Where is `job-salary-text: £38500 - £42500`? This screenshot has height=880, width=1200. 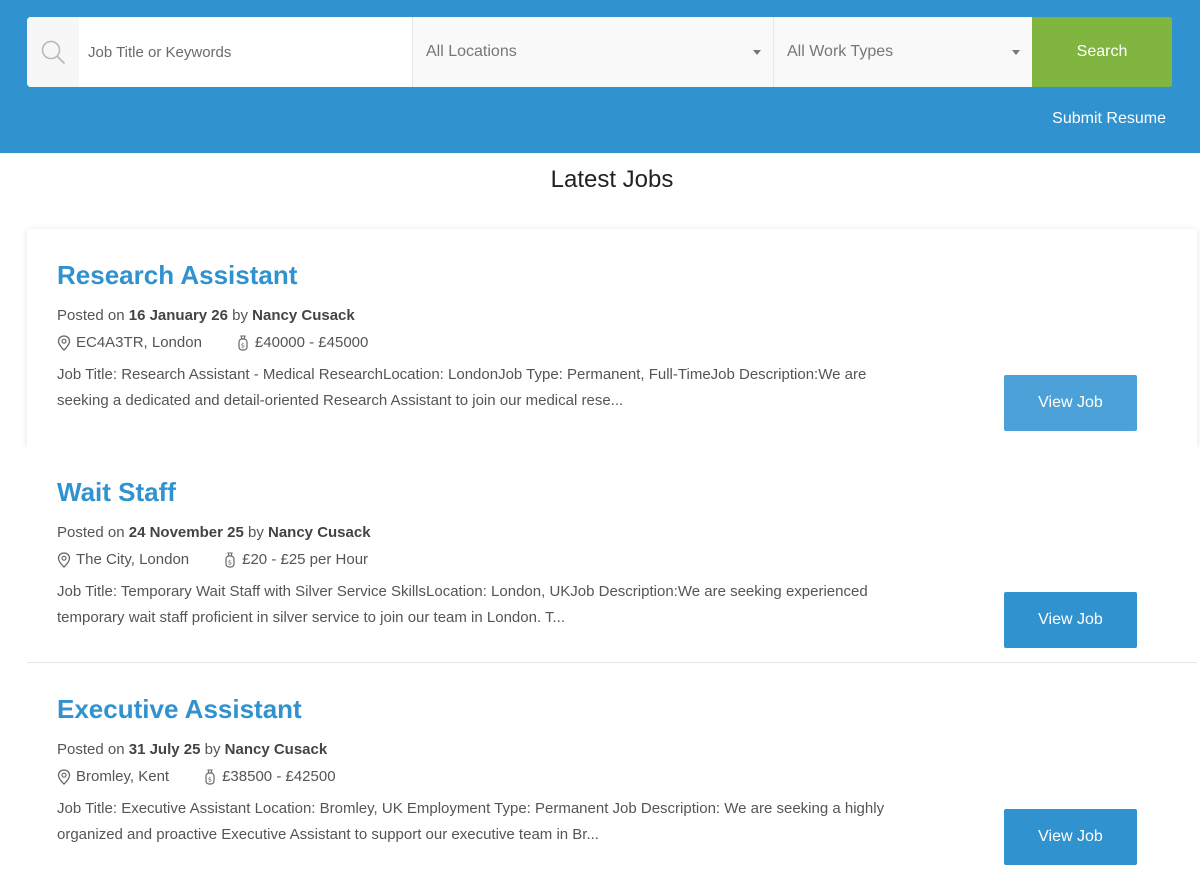 job-salary-text: £38500 - £42500 is located at coordinates (279, 776).